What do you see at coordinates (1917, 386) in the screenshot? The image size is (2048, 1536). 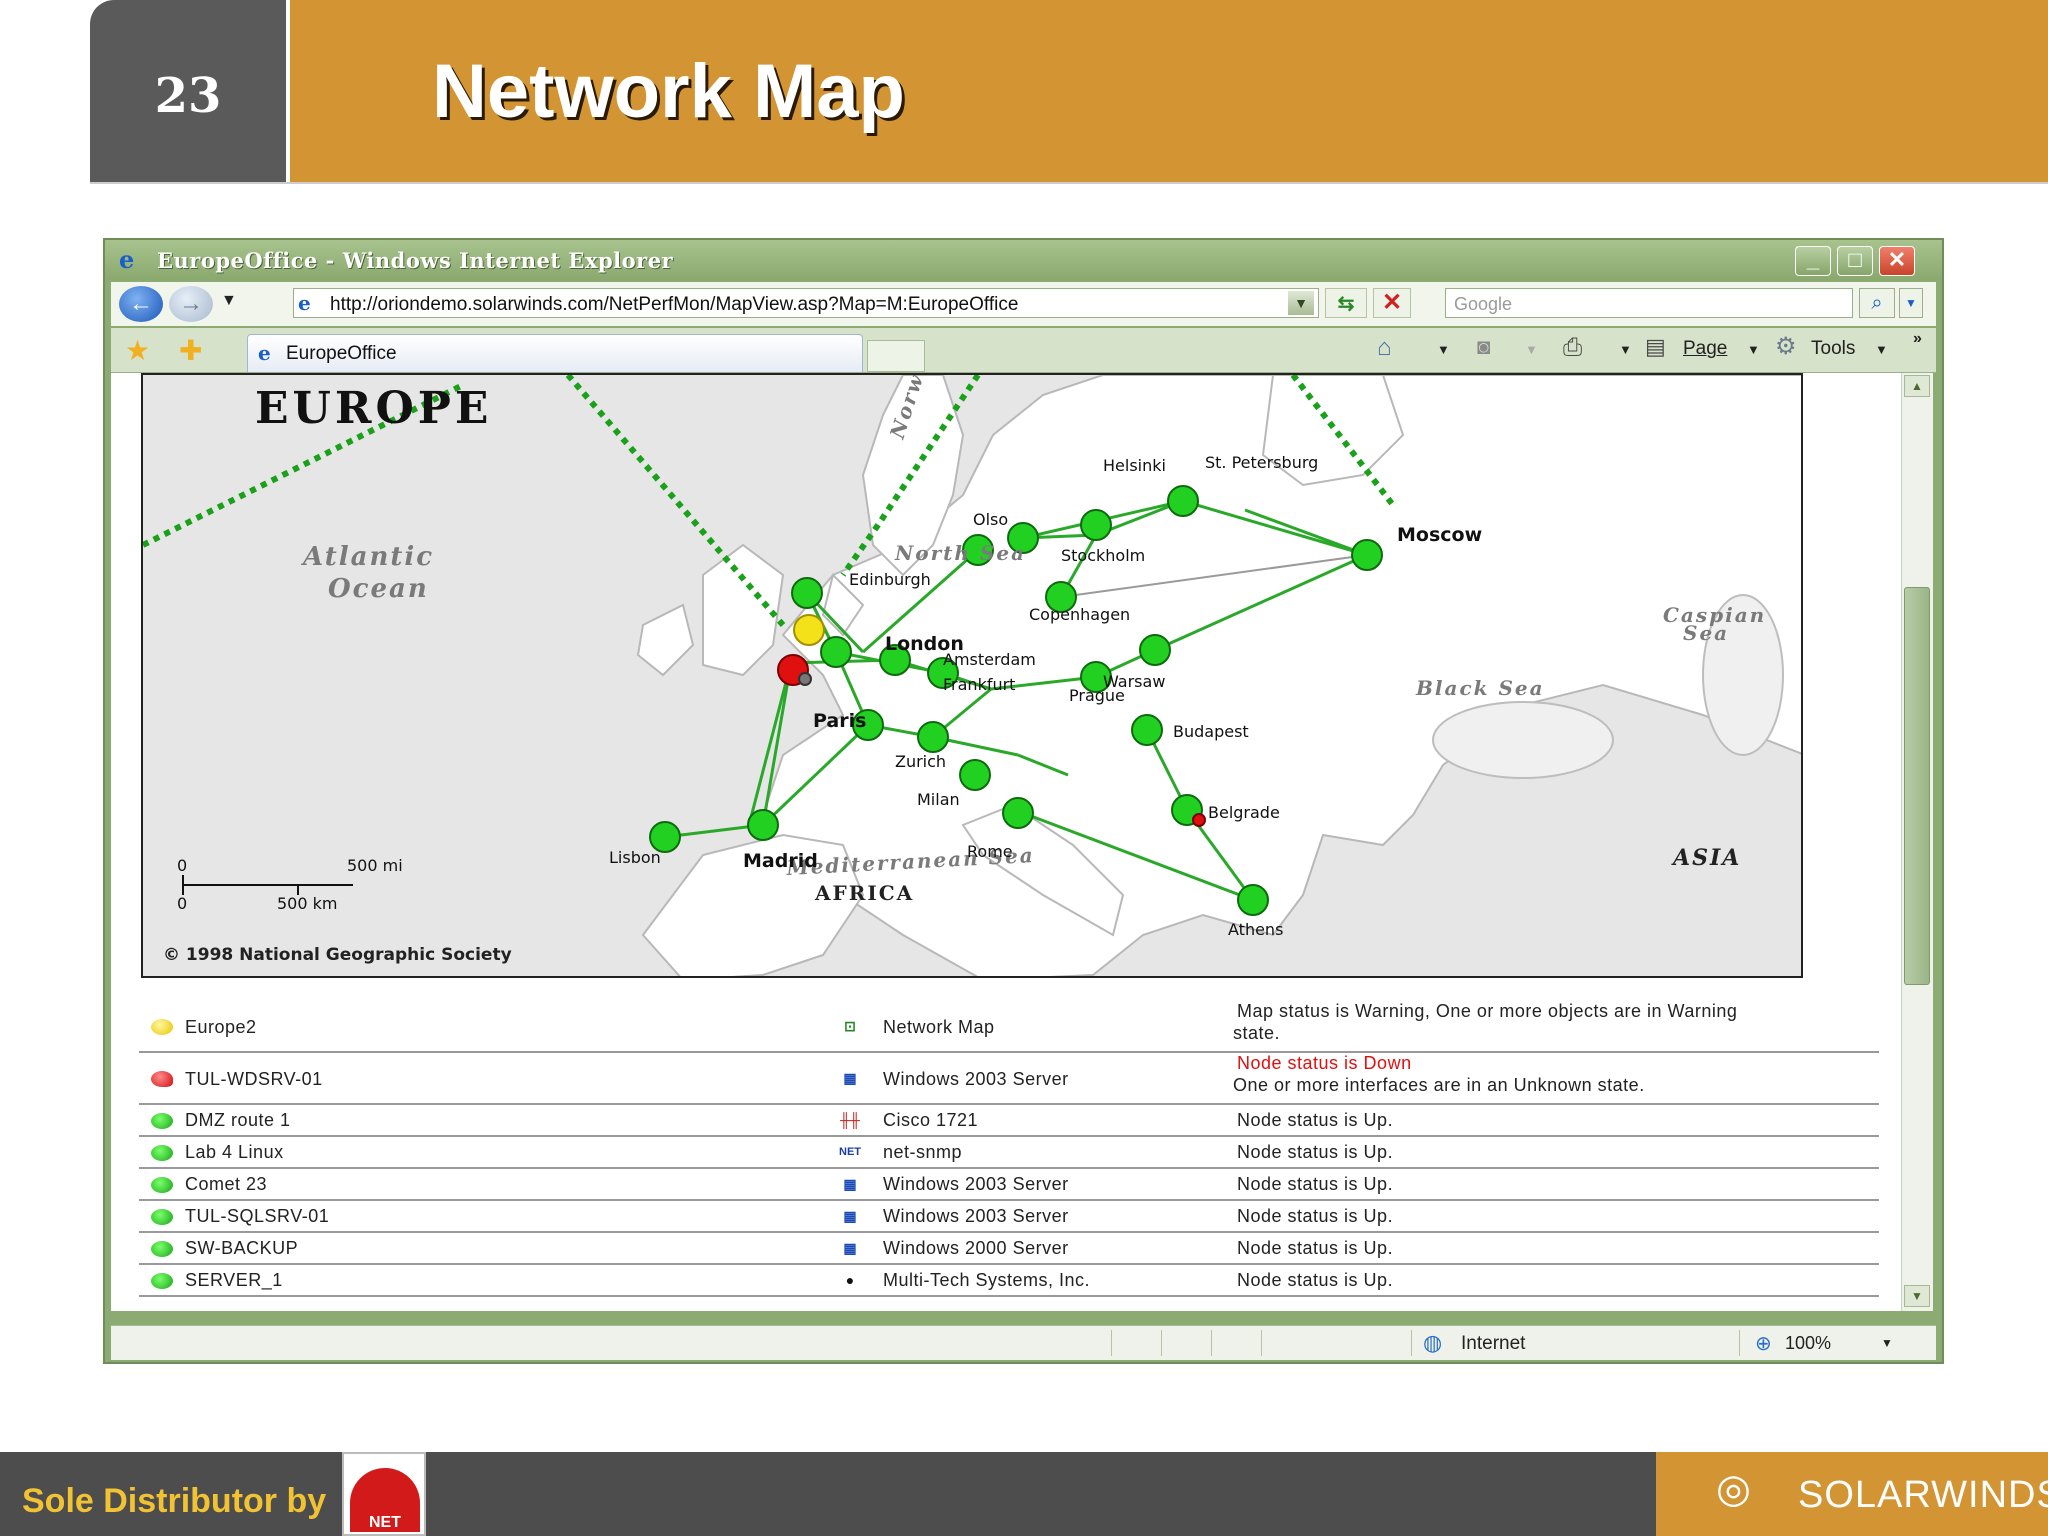 I see `scroll-up-button: ▲` at bounding box center [1917, 386].